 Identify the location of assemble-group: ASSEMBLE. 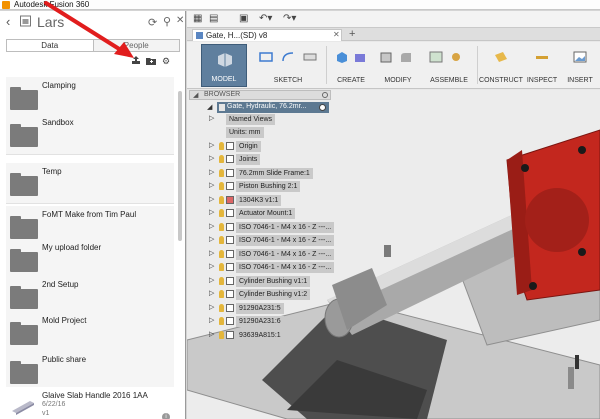
(449, 65).